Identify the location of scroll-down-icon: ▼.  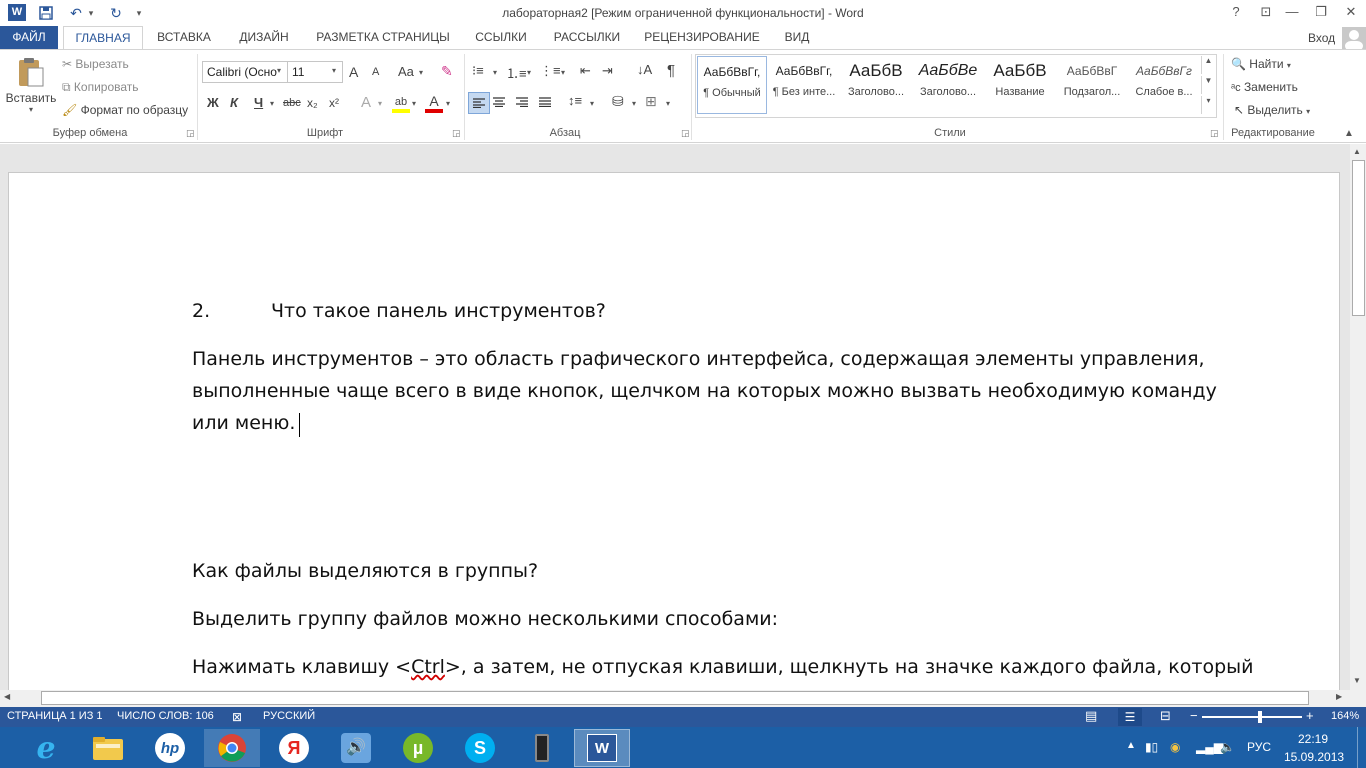
(1357, 680).